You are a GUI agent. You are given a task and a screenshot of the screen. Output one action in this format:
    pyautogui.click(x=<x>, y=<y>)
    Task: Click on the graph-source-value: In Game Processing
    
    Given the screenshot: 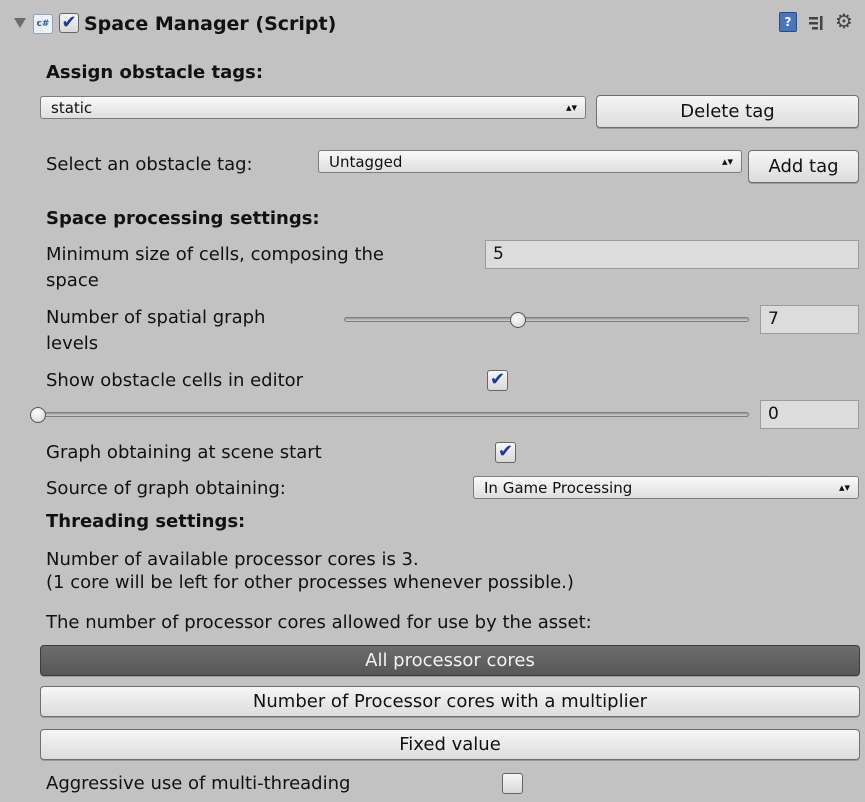 What is the action you would take?
    pyautogui.click(x=558, y=488)
    